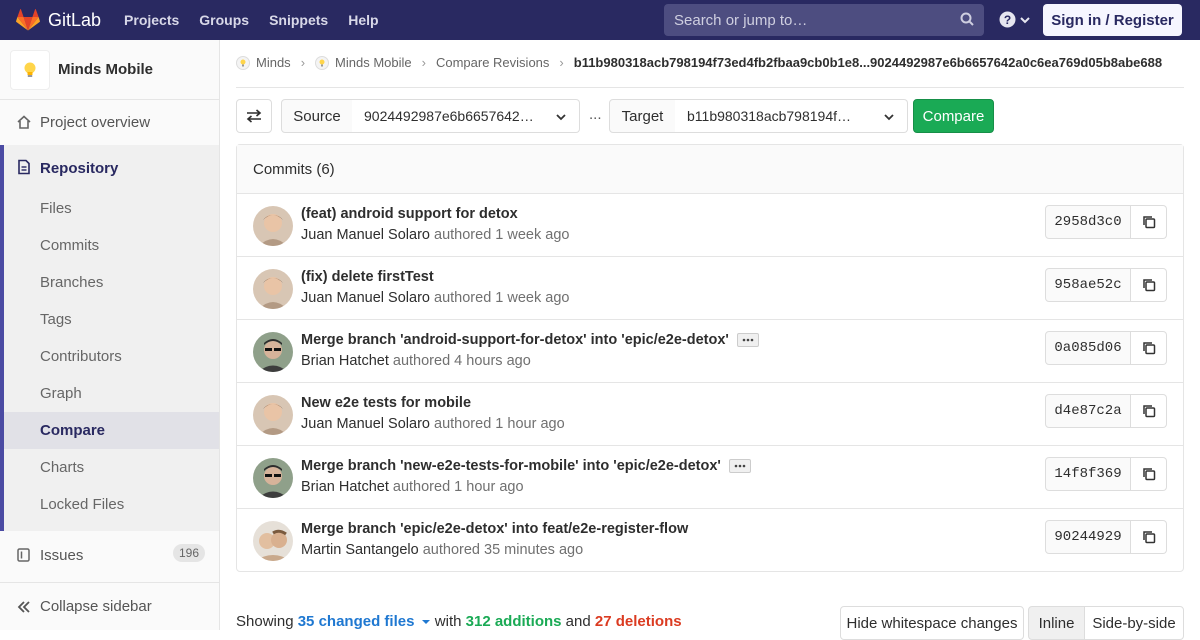 This screenshot has width=1200, height=640. I want to click on ellipsis-icon, so click(748, 340).